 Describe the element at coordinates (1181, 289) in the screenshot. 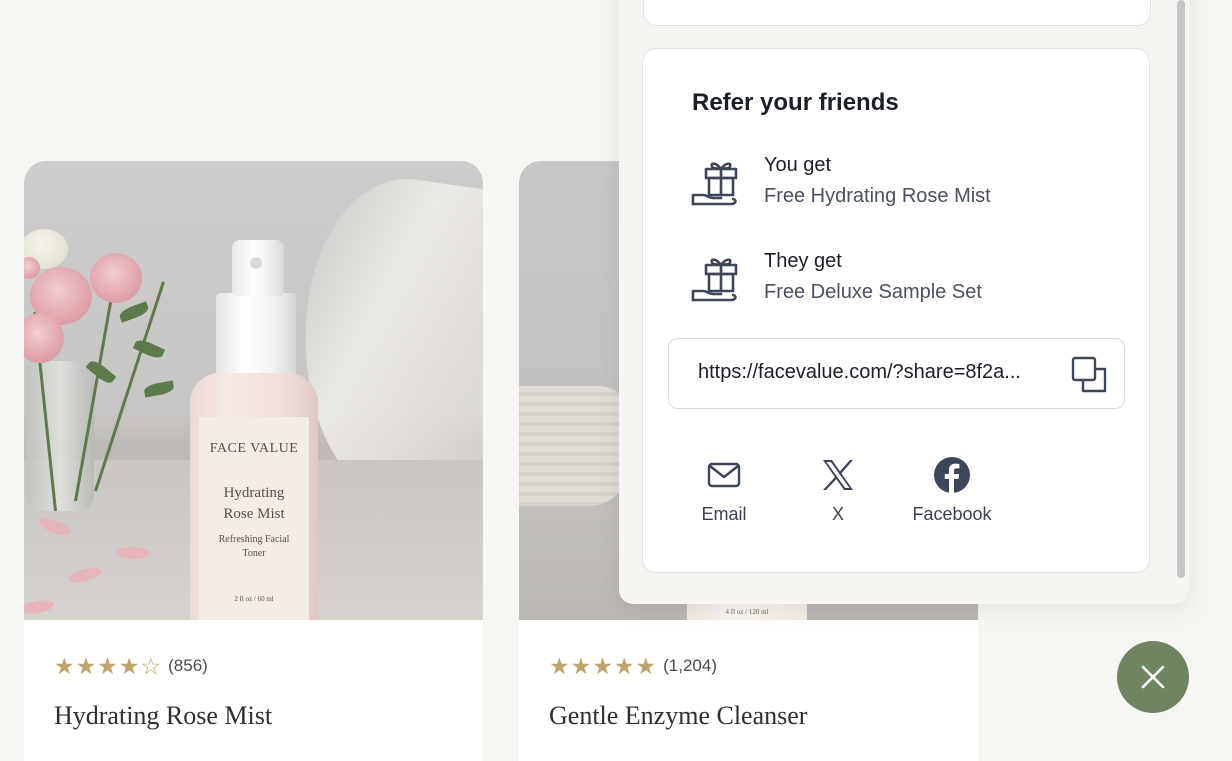

I see `panel-scrollbar` at that location.